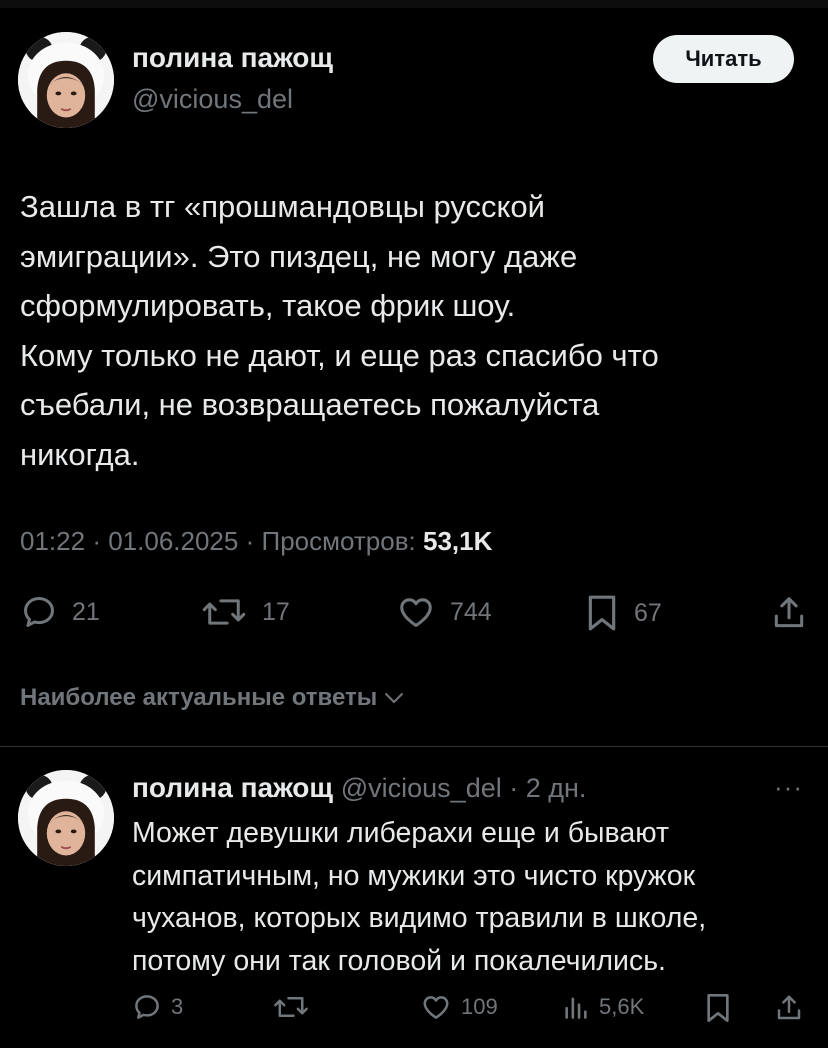 The width and height of the screenshot is (828, 1048). I want to click on reply-share-button, so click(789, 1008).